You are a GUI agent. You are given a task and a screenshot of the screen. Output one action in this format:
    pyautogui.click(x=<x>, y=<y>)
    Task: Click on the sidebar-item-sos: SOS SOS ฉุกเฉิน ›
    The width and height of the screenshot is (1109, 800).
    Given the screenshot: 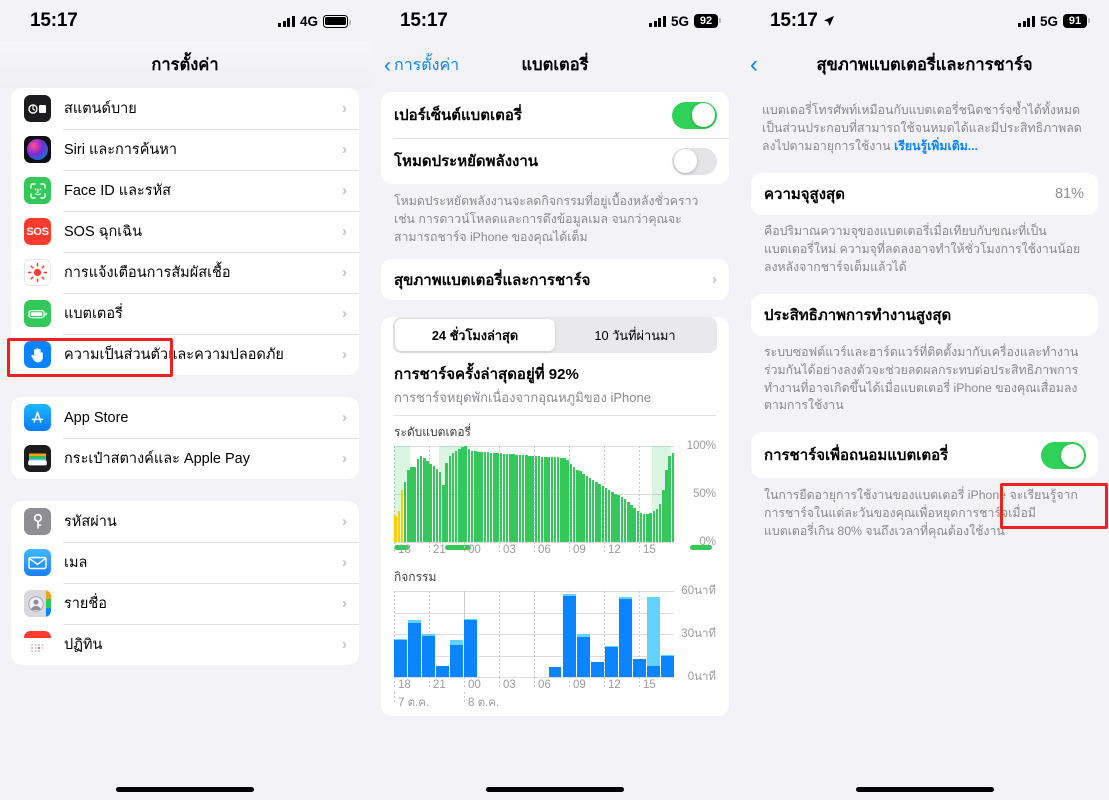 What is the action you would take?
    pyautogui.click(x=185, y=231)
    